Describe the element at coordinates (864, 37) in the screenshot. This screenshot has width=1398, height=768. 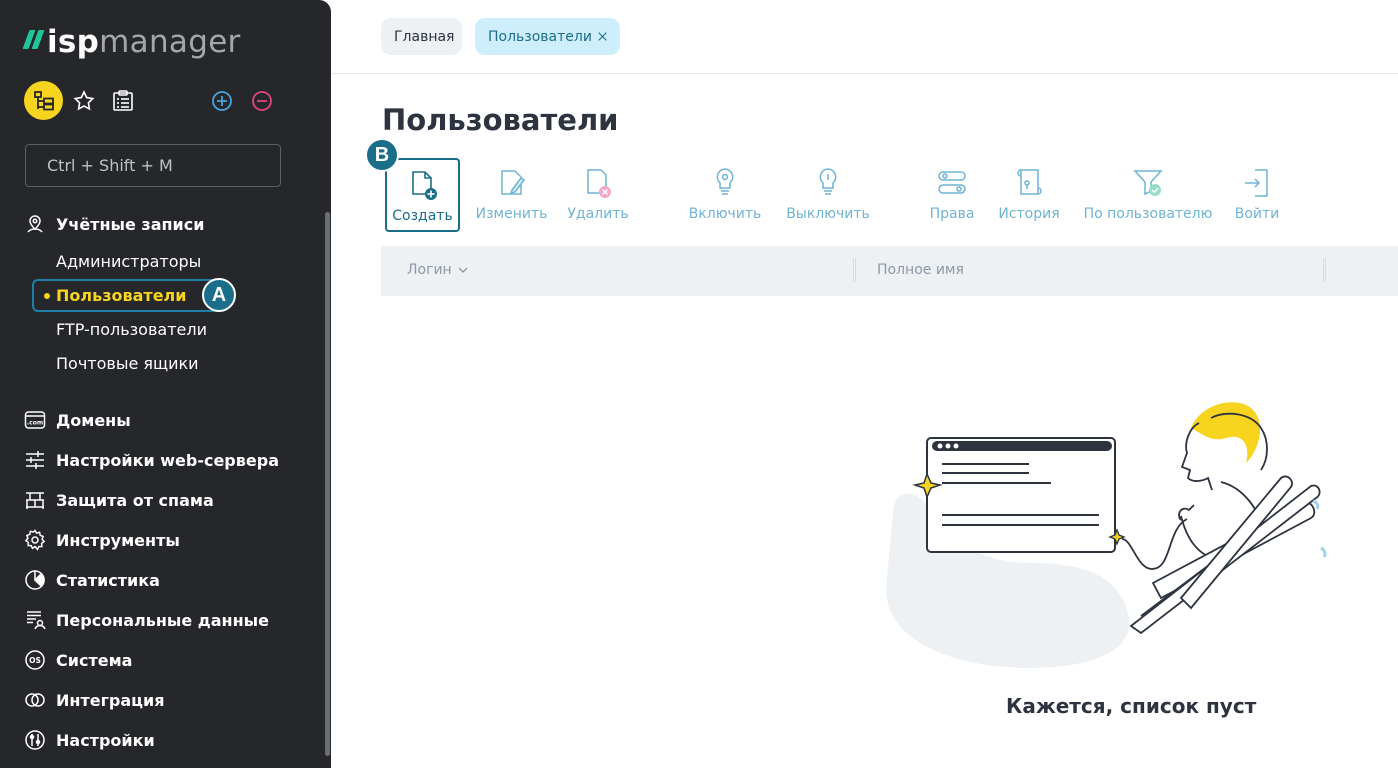
I see `tab-bar: Главная Пользователи` at that location.